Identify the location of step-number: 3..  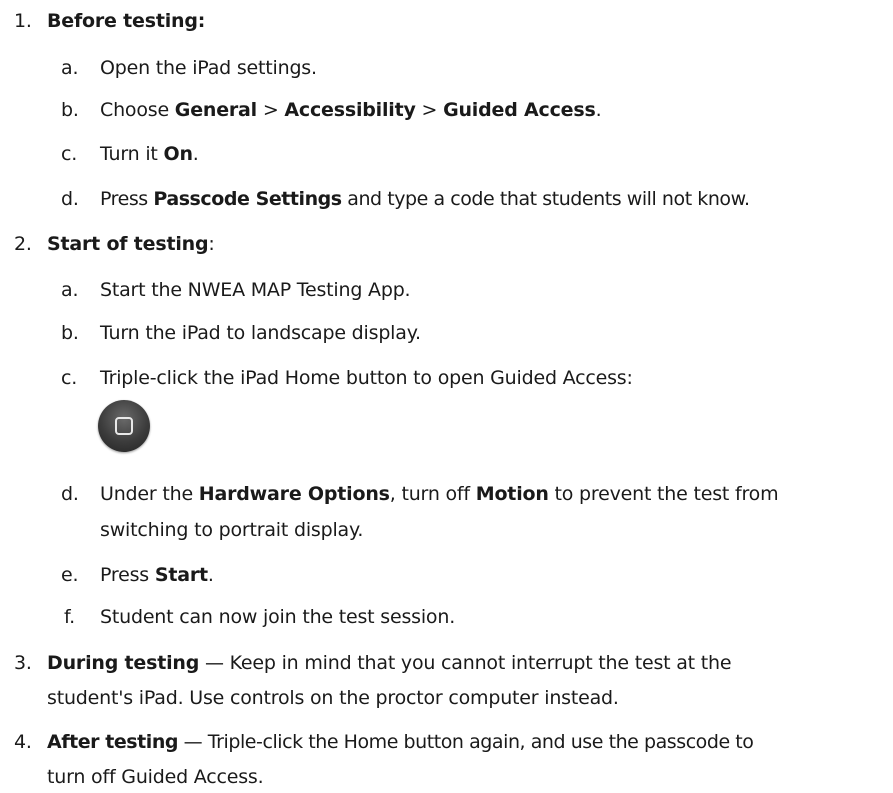
(23, 663).